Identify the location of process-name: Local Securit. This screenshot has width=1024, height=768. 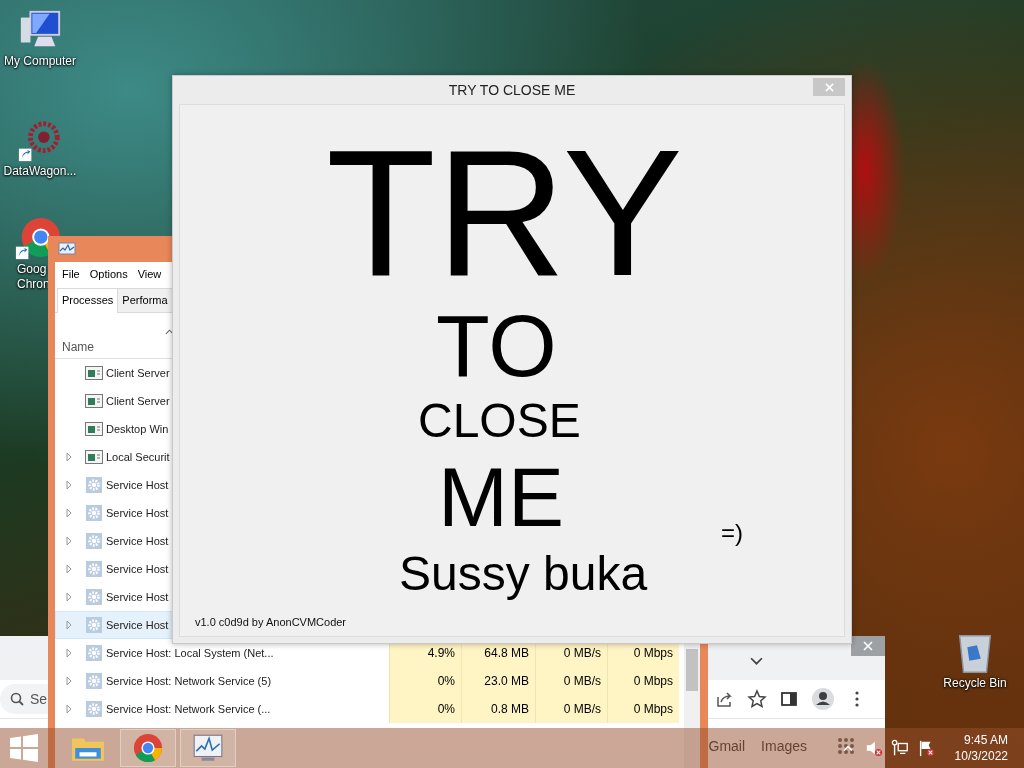
(138, 457).